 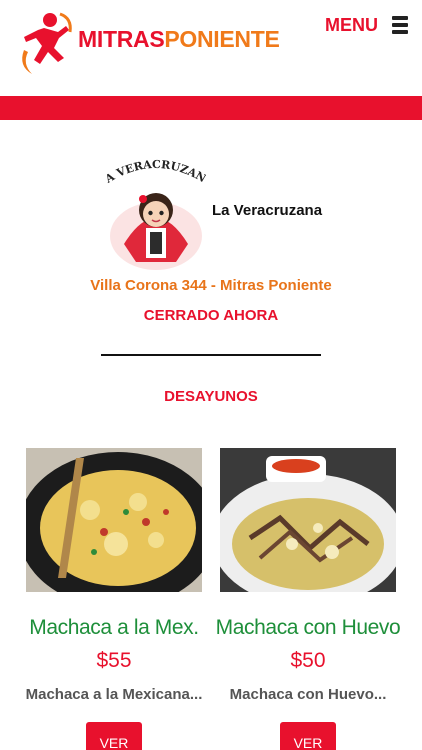 What do you see at coordinates (114, 627) in the screenshot?
I see `menu-item-title: Machaca a la Mex.` at bounding box center [114, 627].